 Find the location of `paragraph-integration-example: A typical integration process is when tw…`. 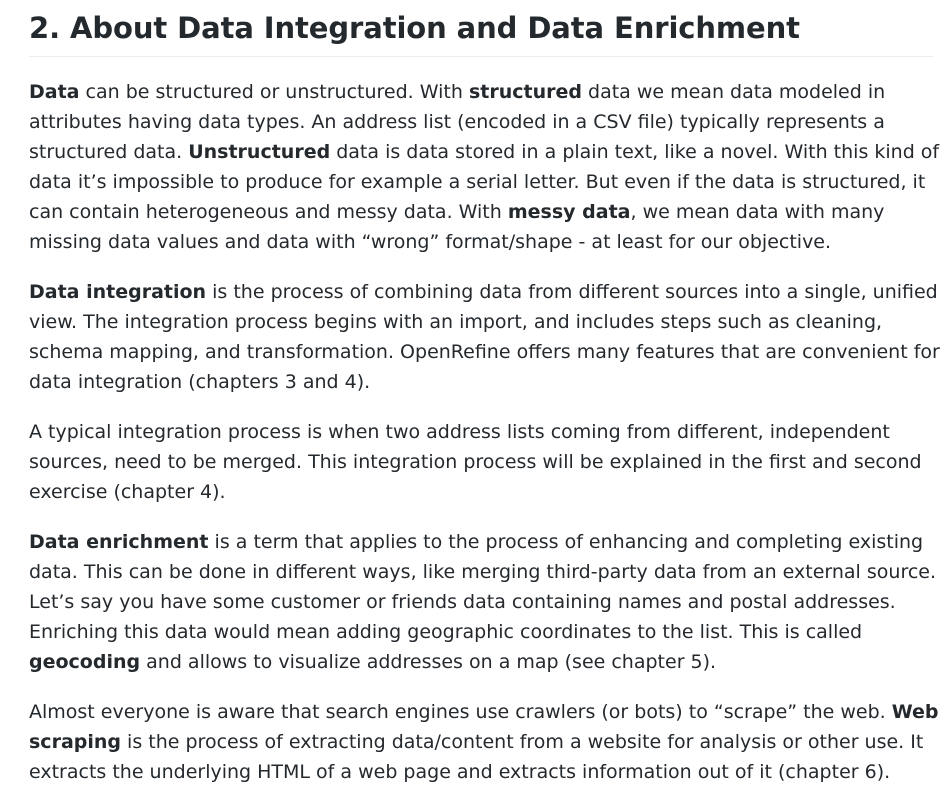

paragraph-integration-example: A typical integration process is when tw… is located at coordinates (485, 462).